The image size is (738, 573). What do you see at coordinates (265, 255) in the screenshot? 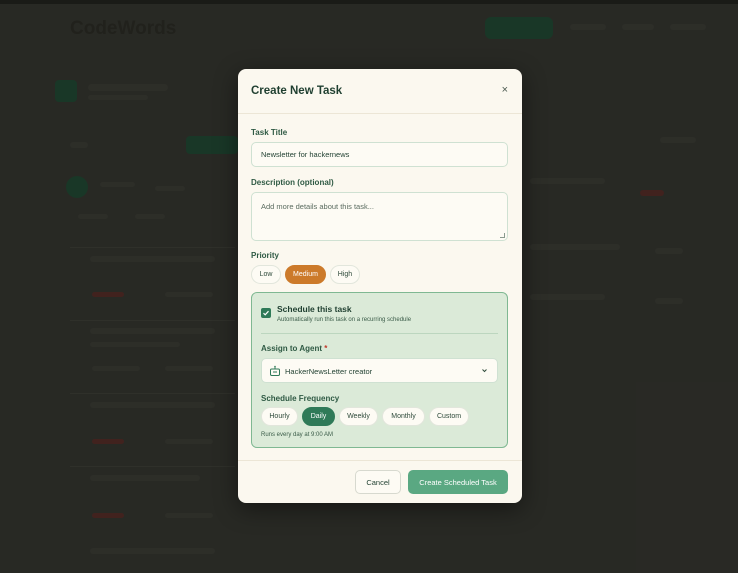
I see `priority-label: Priority` at bounding box center [265, 255].